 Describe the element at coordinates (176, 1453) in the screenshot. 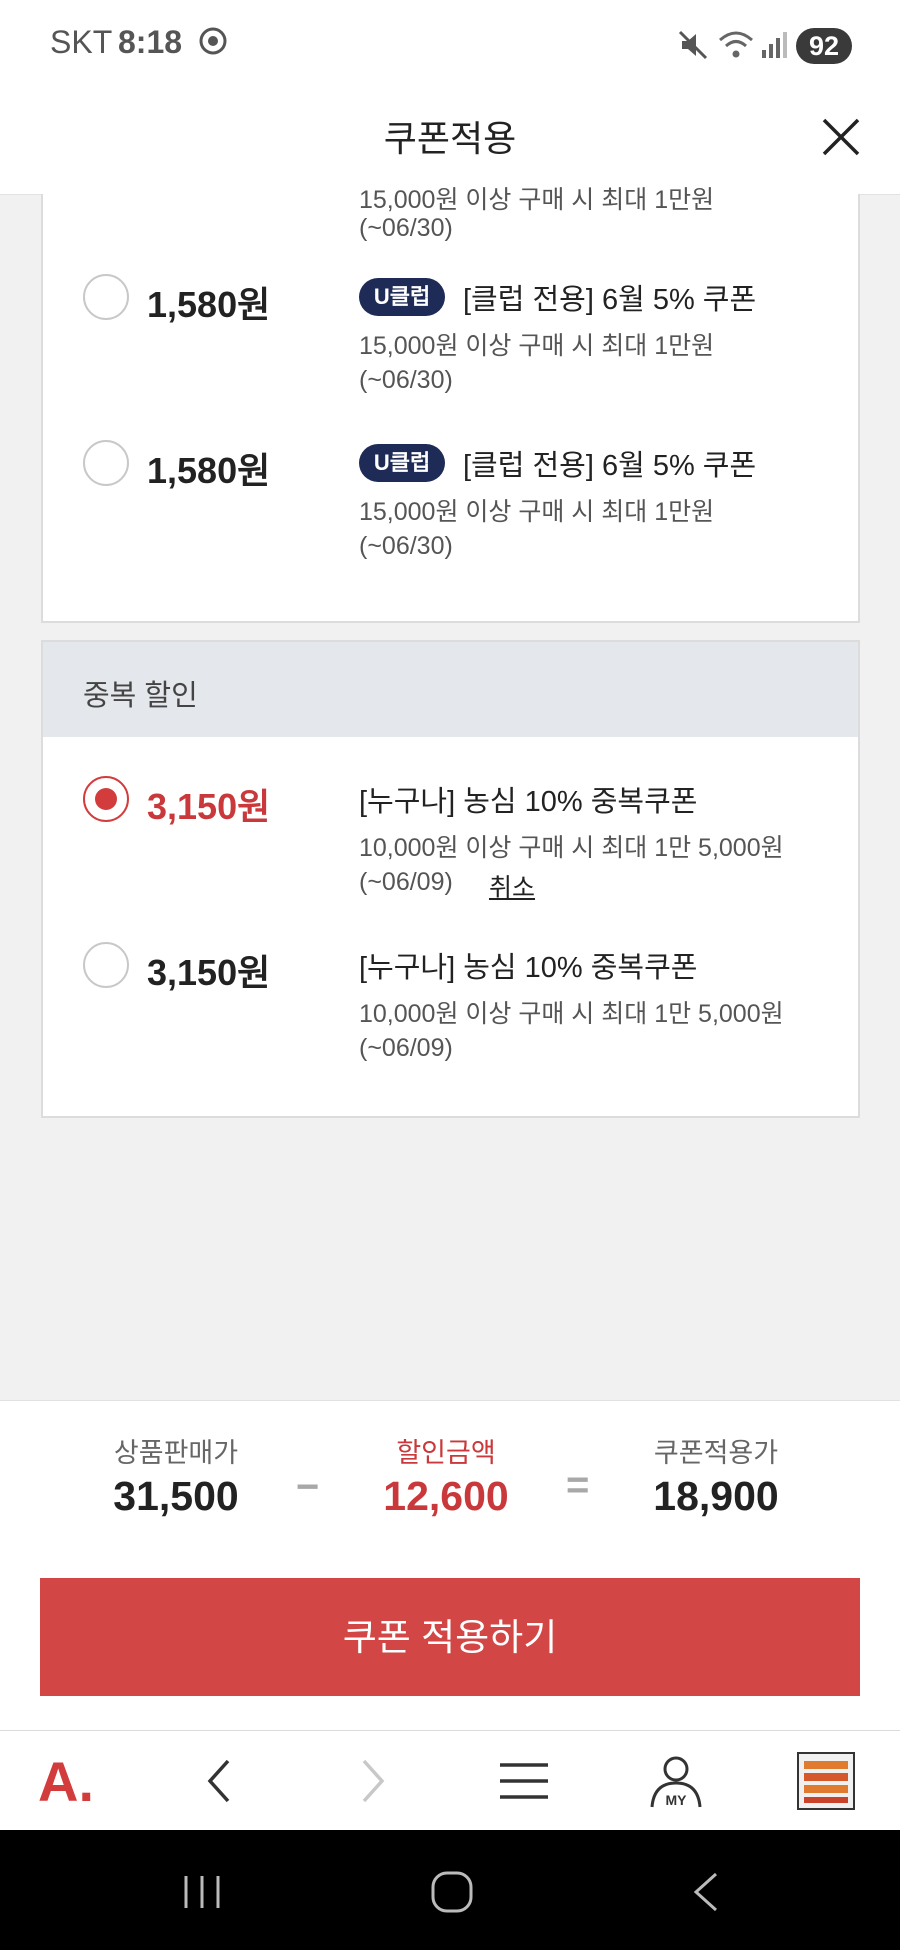

I see `price-label: 상품판매가` at that location.